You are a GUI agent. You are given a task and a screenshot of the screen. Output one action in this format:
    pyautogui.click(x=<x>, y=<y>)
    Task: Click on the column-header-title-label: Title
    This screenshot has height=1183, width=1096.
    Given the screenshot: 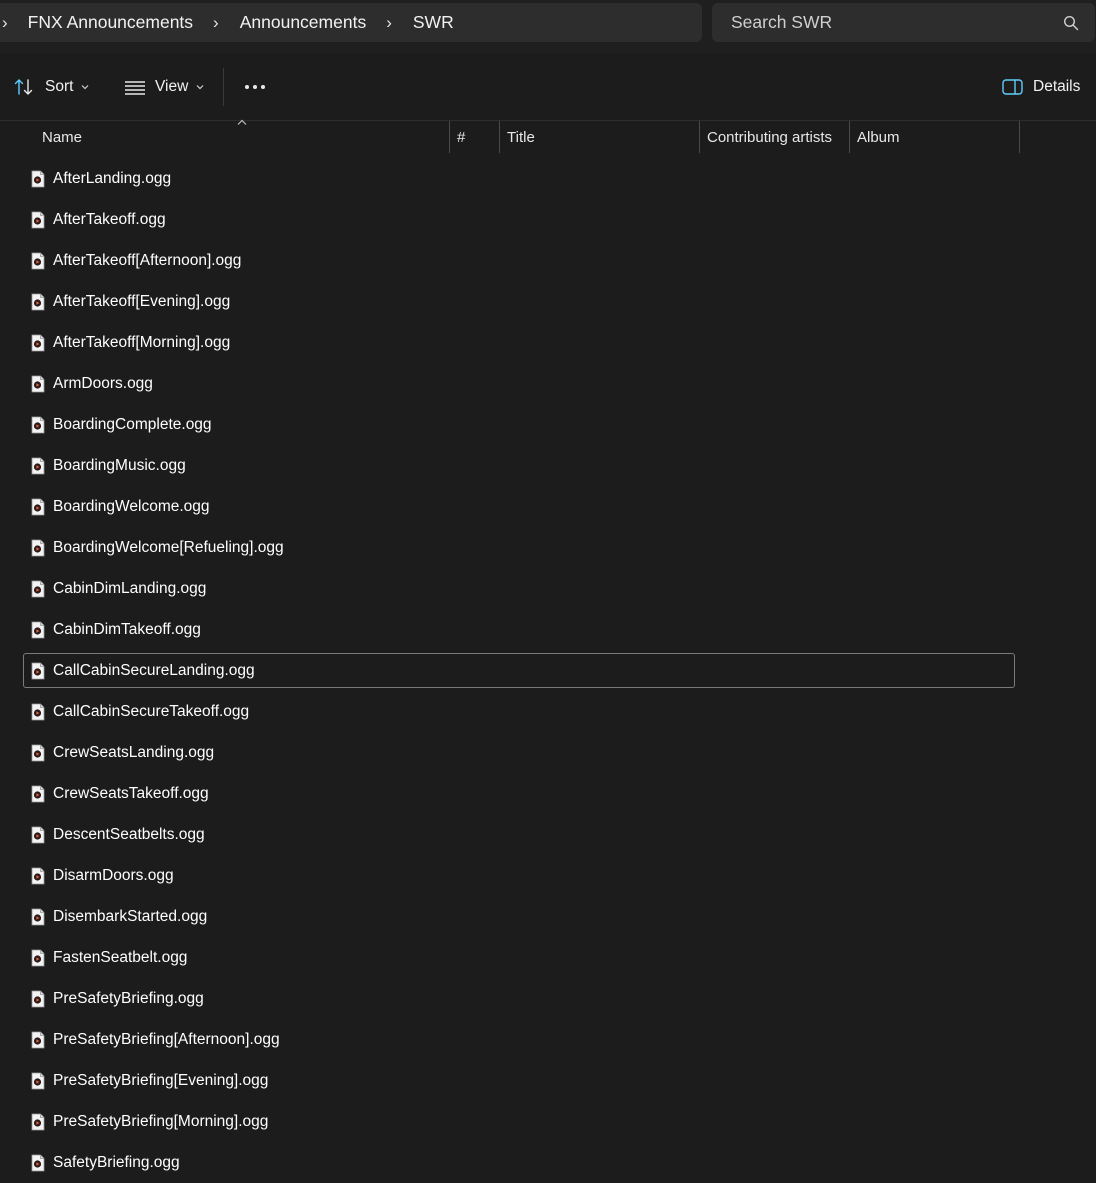 What is the action you would take?
    pyautogui.click(x=521, y=137)
    